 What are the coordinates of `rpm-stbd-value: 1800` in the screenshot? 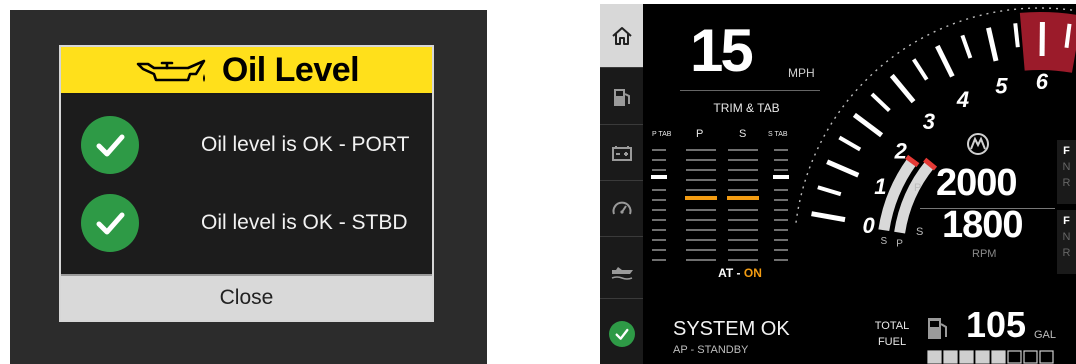 It's located at (983, 225).